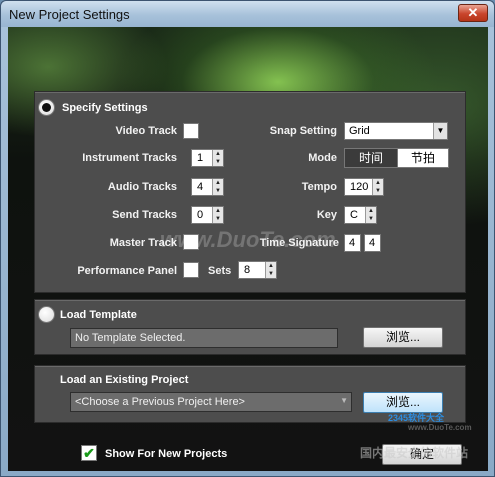 This screenshot has width=495, height=477. I want to click on performance-panel-label: Performance Panel, so click(127, 271).